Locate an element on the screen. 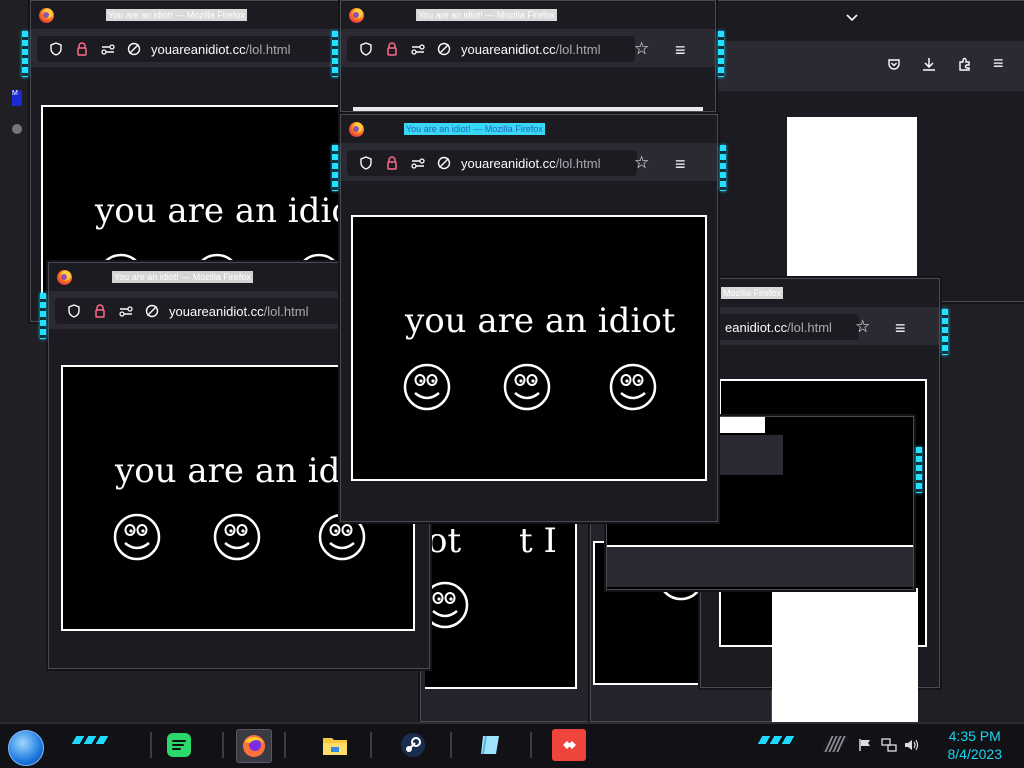 This screenshot has height=768, width=1024. volume-icon is located at coordinates (911, 745).